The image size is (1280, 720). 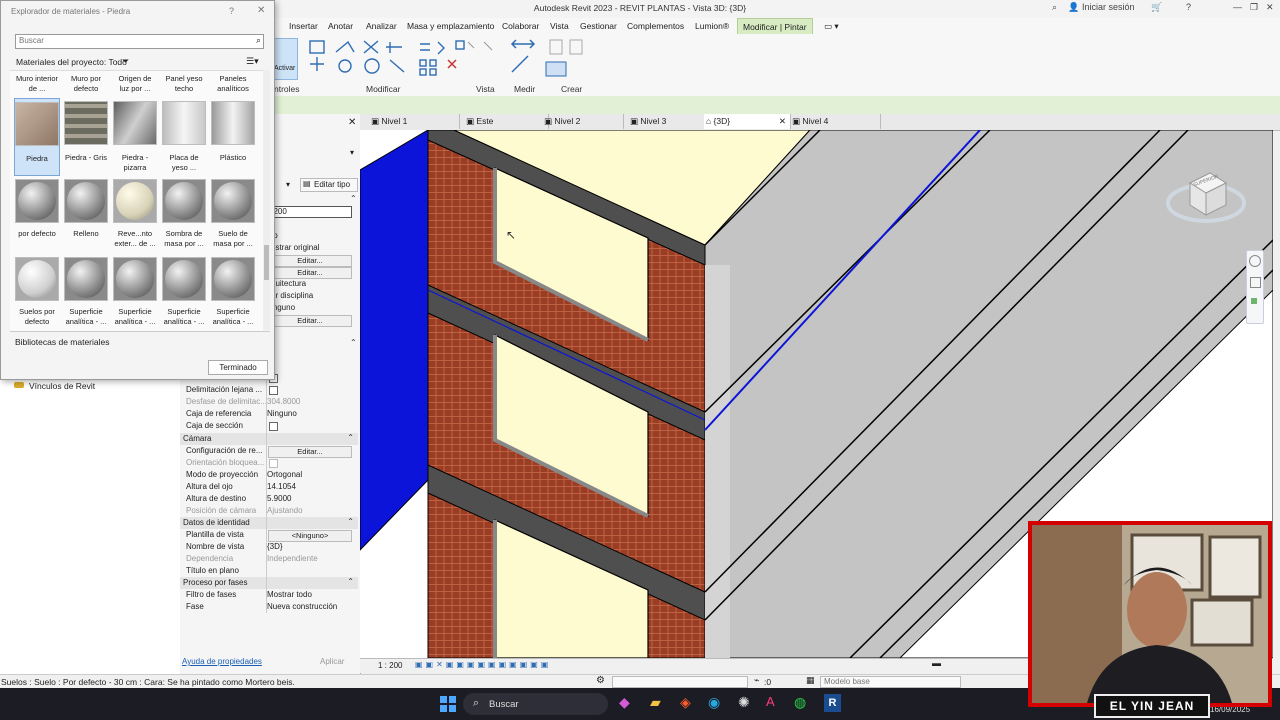 What do you see at coordinates (1255, 282) in the screenshot?
I see `zoom-icon` at bounding box center [1255, 282].